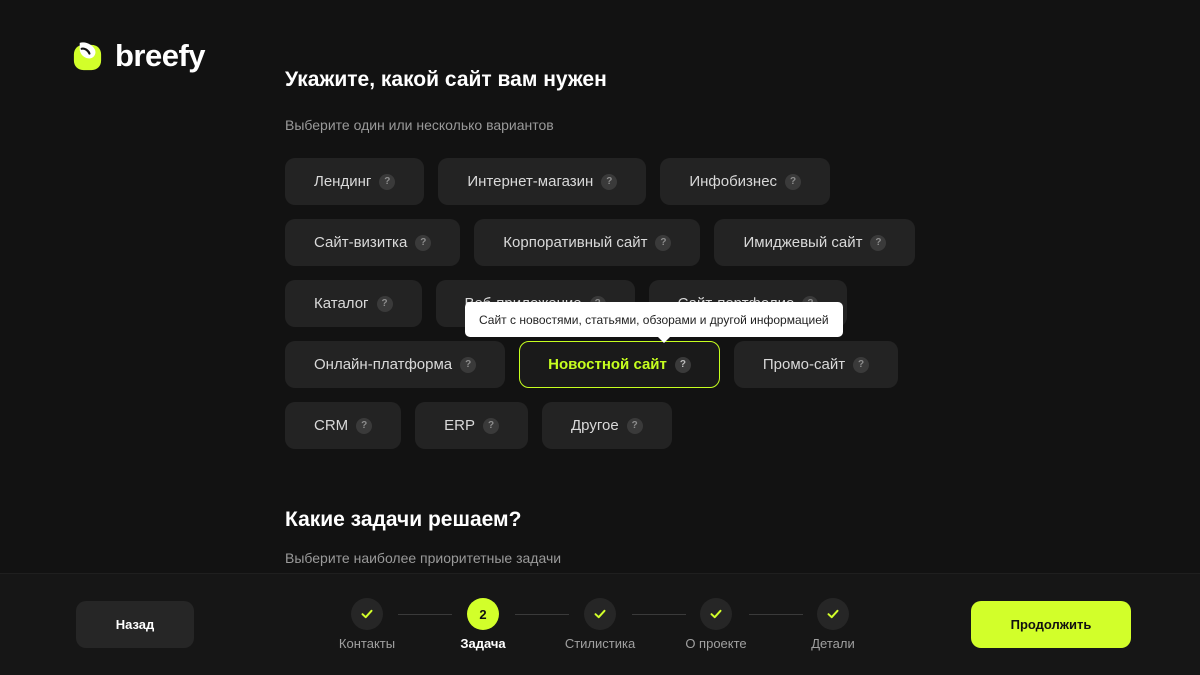 This screenshot has width=1200, height=675. I want to click on site-type-option: Имиджевый сайт?, so click(815, 242).